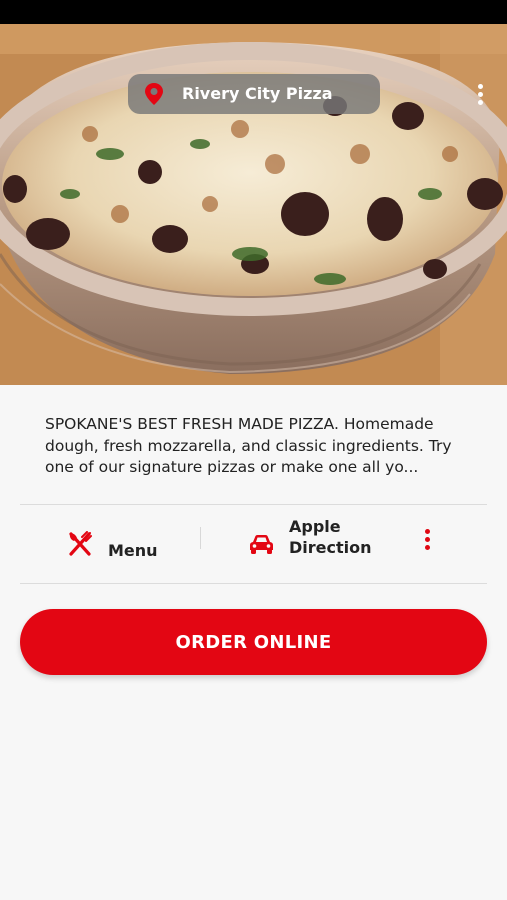  I want to click on apple-direction-button: Apple Direction, so click(319, 541).